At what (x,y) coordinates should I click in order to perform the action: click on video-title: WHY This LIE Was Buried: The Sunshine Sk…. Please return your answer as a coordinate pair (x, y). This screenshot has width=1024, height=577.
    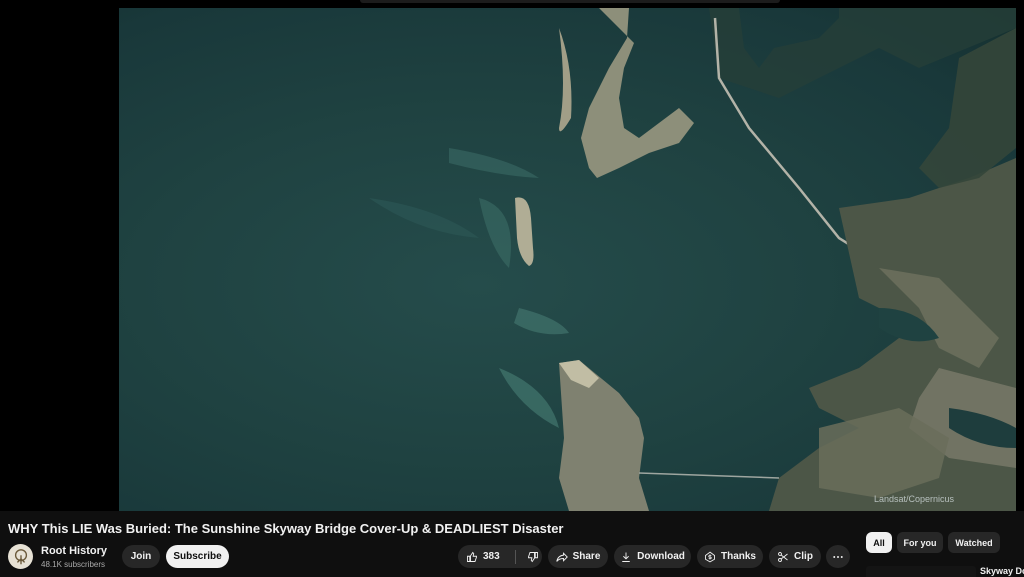
    Looking at the image, I should click on (286, 528).